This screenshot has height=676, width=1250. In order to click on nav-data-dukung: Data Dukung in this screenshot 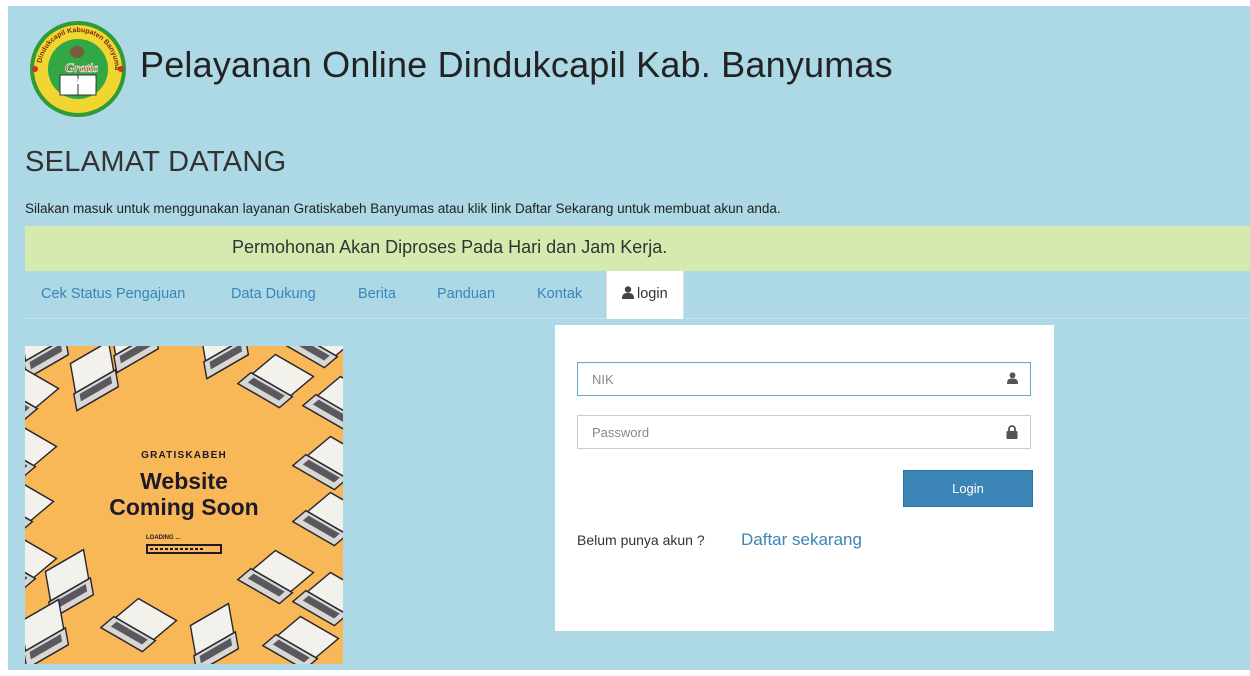, I will do `click(273, 294)`.